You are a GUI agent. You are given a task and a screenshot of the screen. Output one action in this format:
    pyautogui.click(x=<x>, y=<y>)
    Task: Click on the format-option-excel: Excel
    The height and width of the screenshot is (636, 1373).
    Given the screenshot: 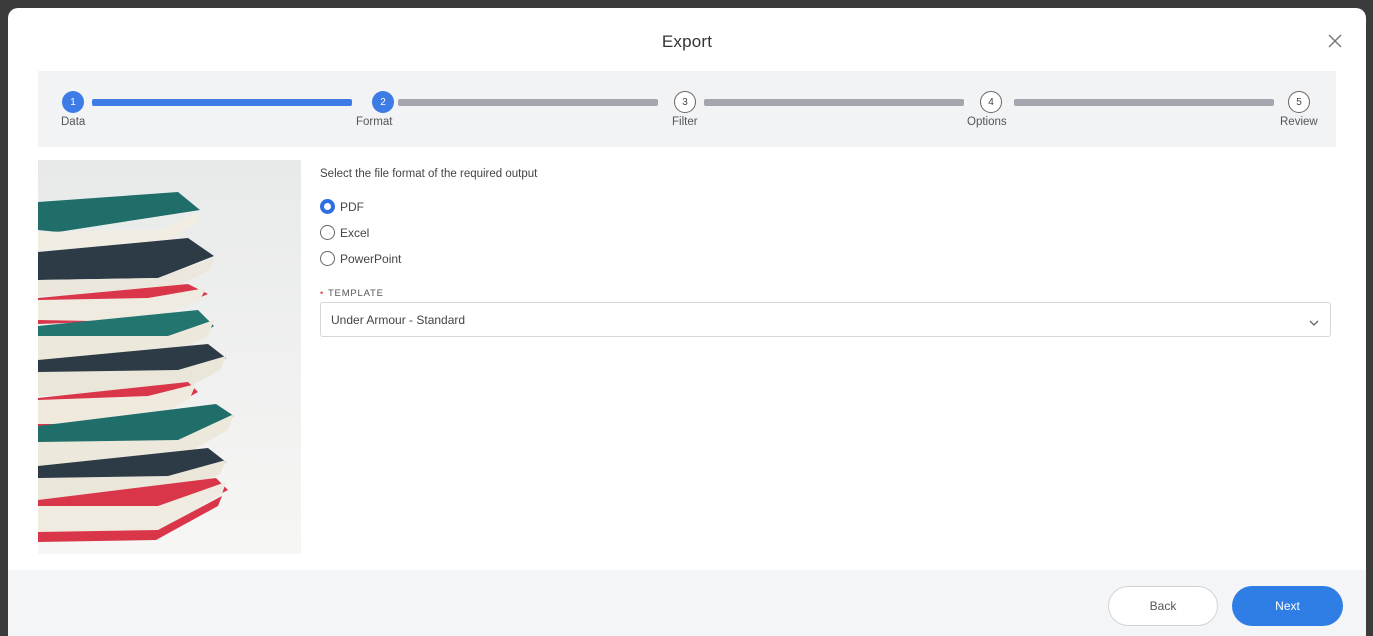 What is the action you would take?
    pyautogui.click(x=344, y=232)
    